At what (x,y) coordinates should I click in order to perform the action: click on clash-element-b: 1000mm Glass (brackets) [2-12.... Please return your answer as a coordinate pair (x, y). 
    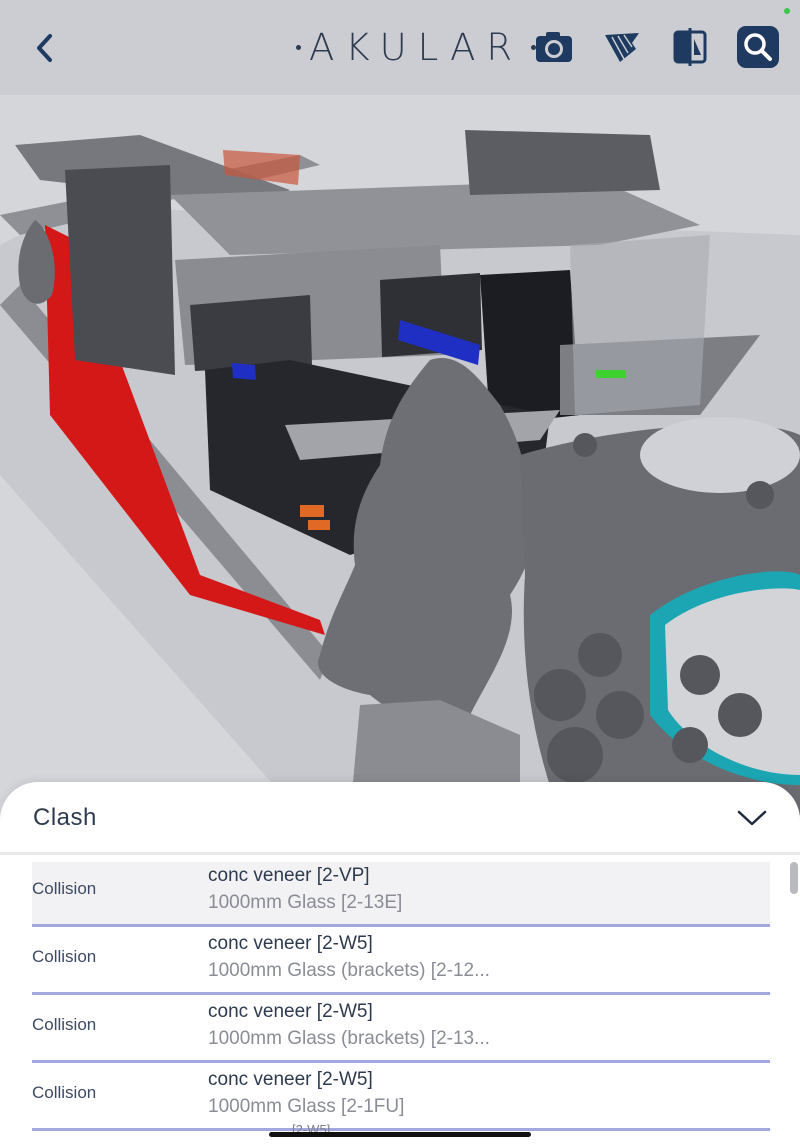
    Looking at the image, I should click on (349, 970).